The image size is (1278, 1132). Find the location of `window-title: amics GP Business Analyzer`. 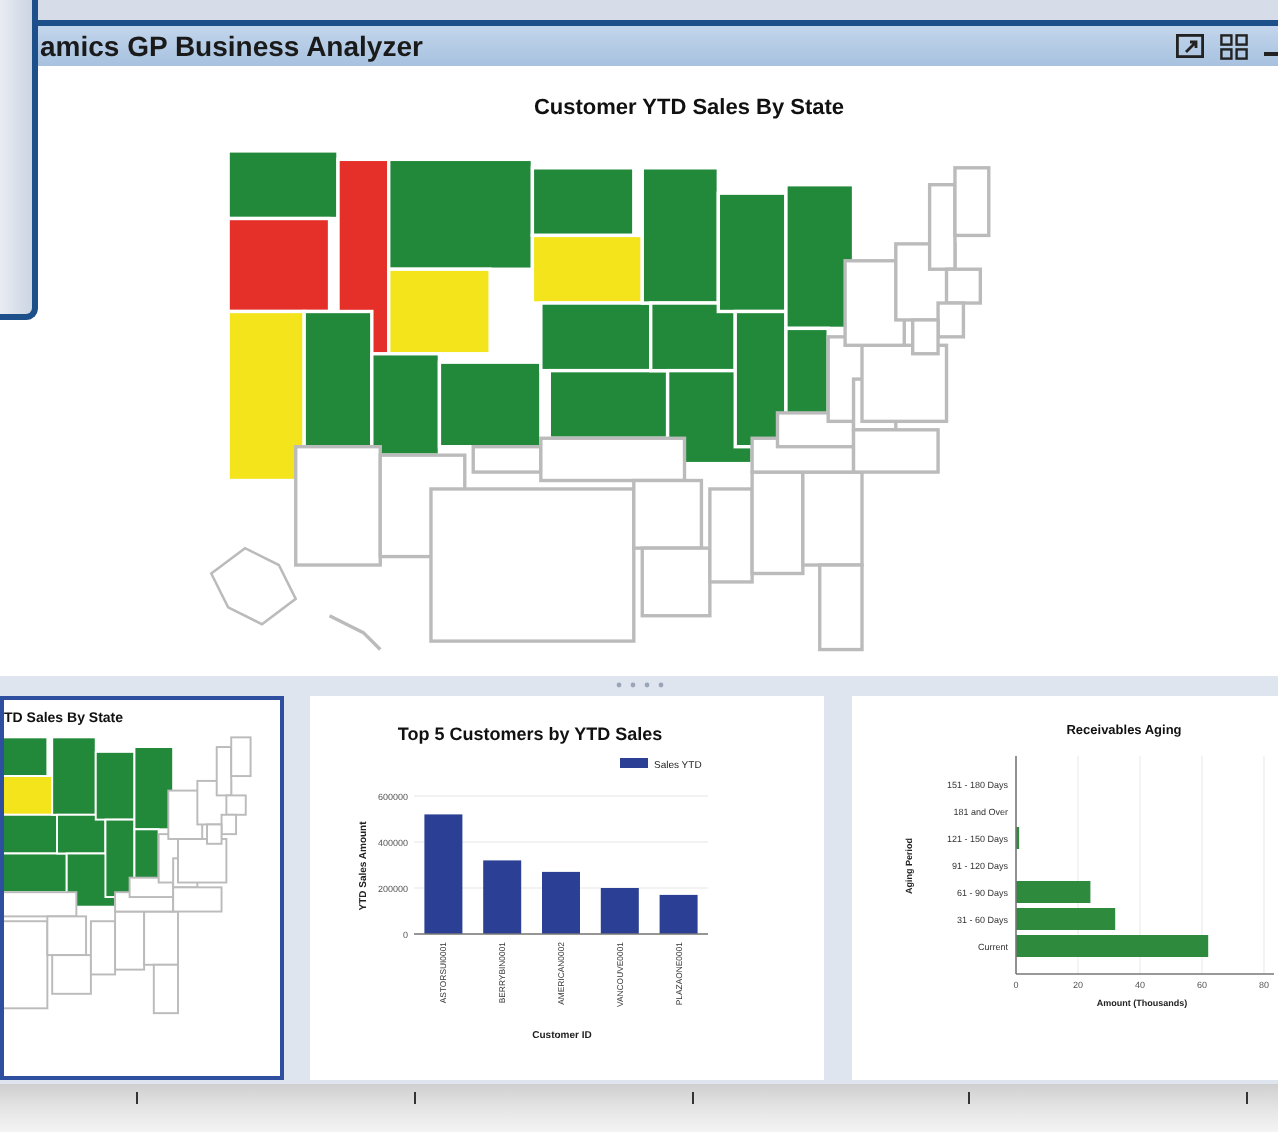

window-title: amics GP Business Analyzer is located at coordinates (231, 46).